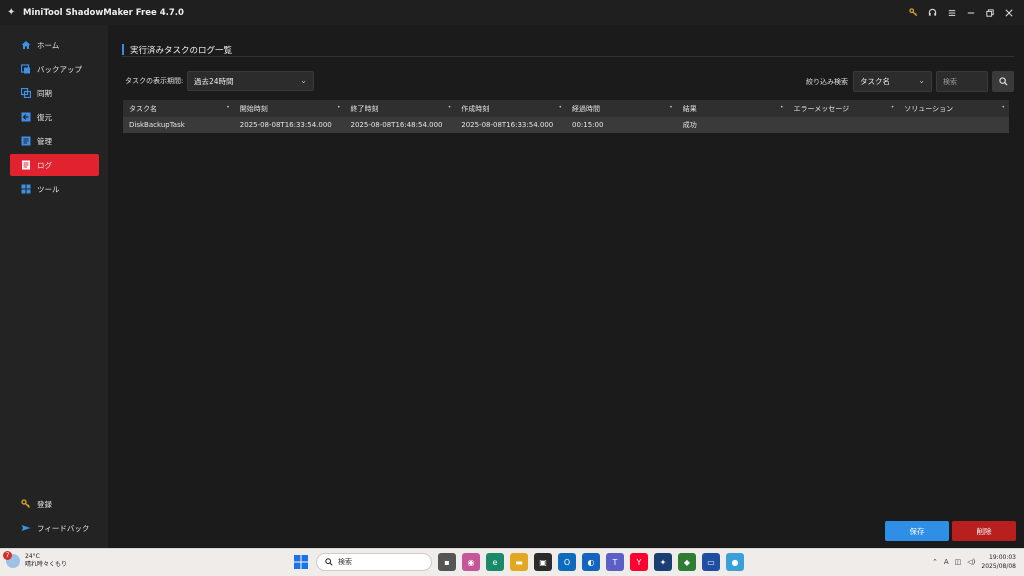 The image size is (1024, 576). What do you see at coordinates (44, 165) in the screenshot?
I see `sidebar-item-label: ログ` at bounding box center [44, 165].